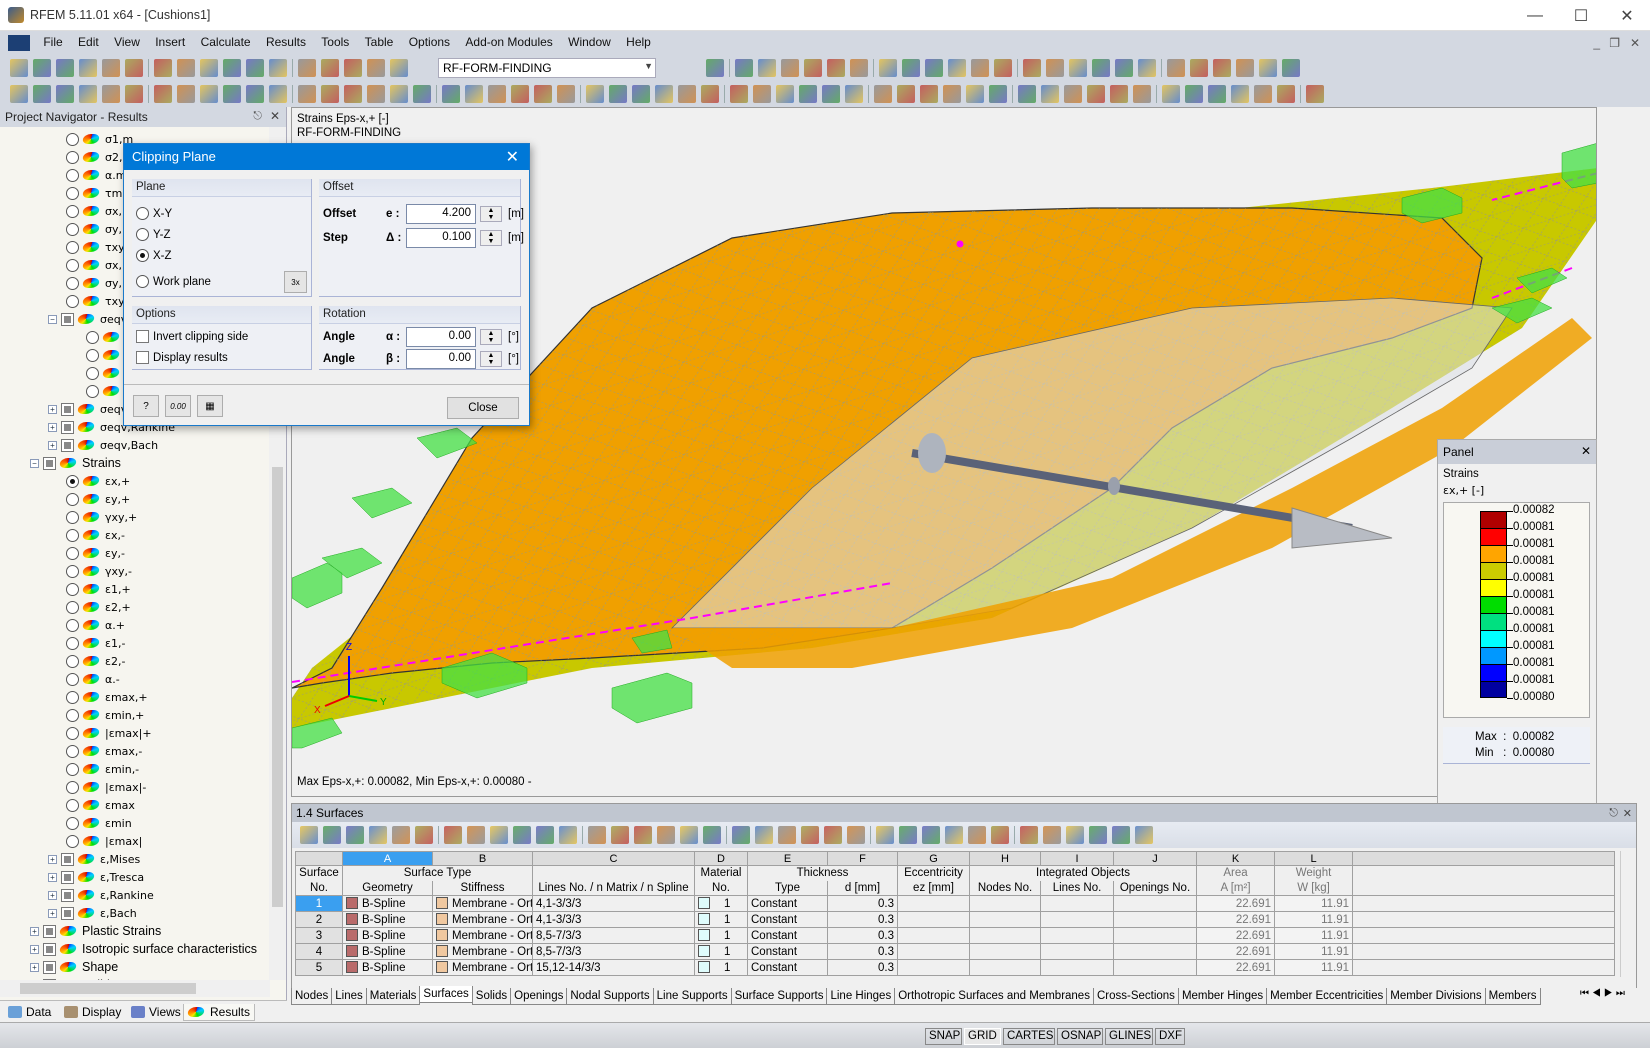 The width and height of the screenshot is (1650, 1048). I want to click on menu-addon-modules: Add-on Modules, so click(508, 40).